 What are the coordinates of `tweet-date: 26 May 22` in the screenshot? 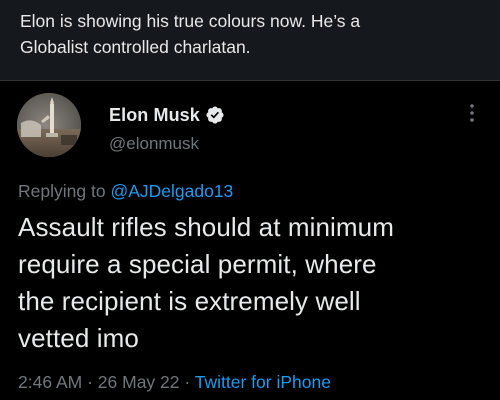 It's located at (139, 382).